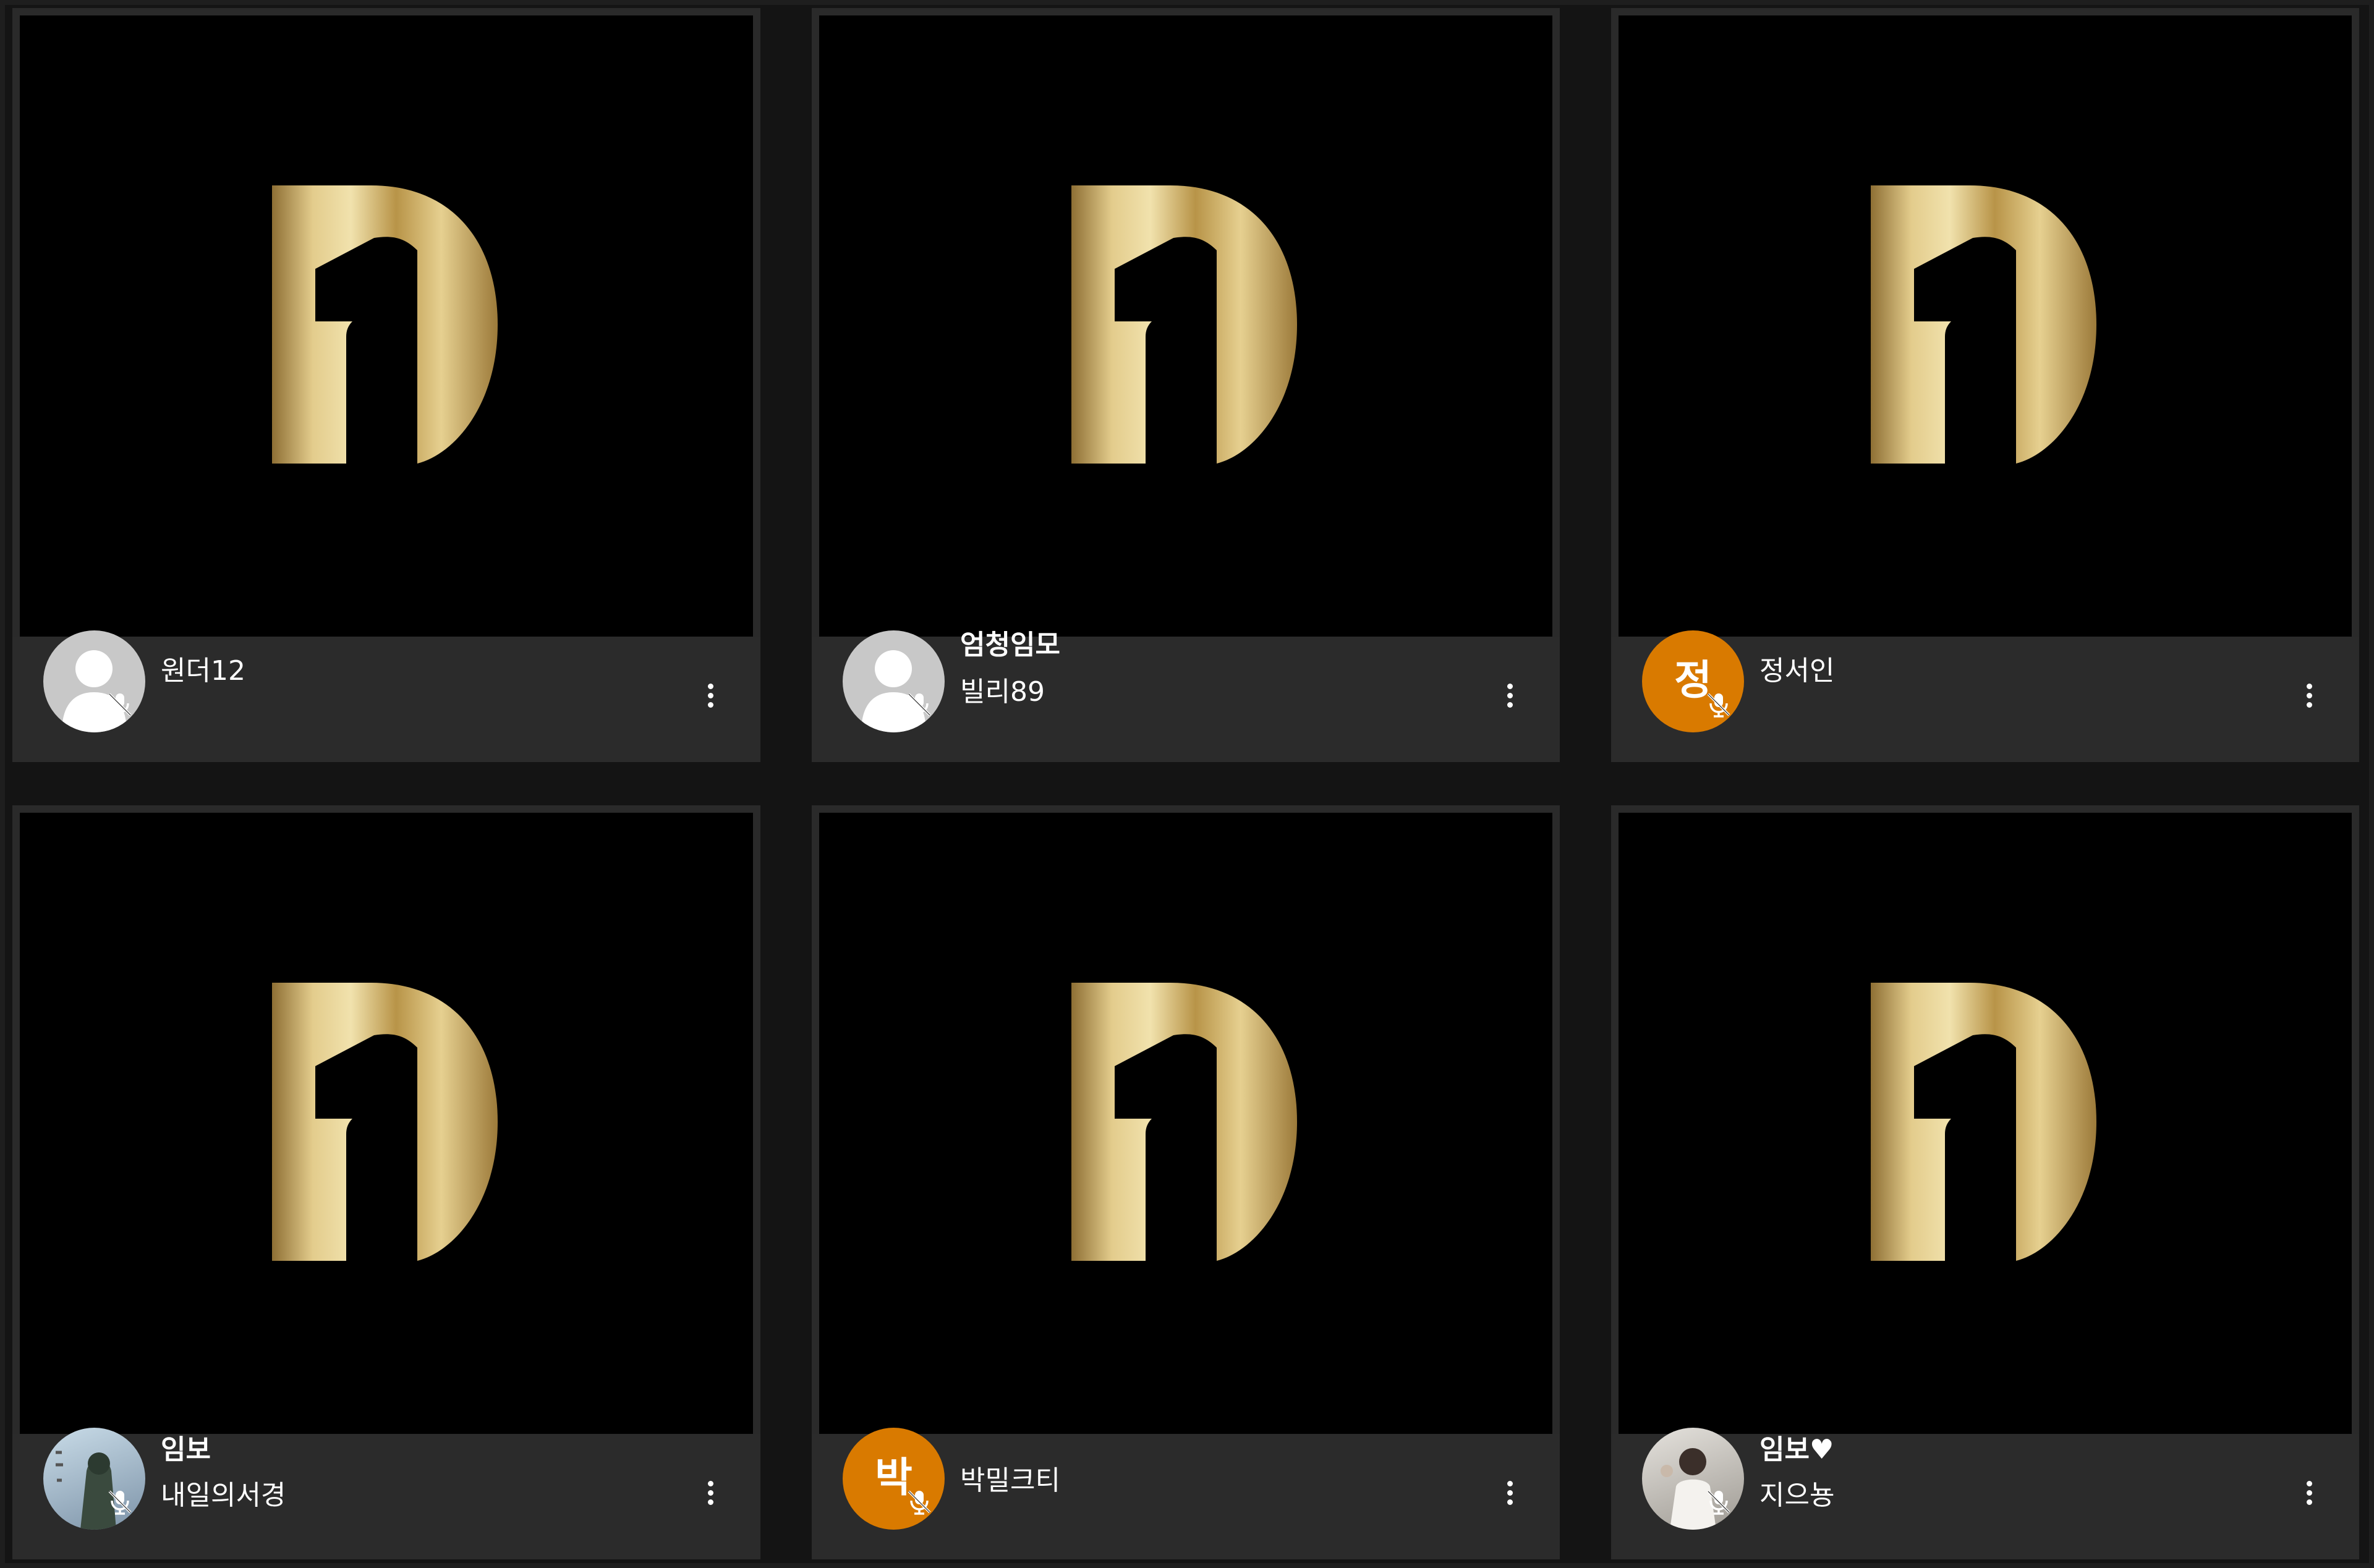 The width and height of the screenshot is (2374, 1568). What do you see at coordinates (1186, 696) in the screenshot?
I see `participant-info-bar: 엄청임모 빌리89` at bounding box center [1186, 696].